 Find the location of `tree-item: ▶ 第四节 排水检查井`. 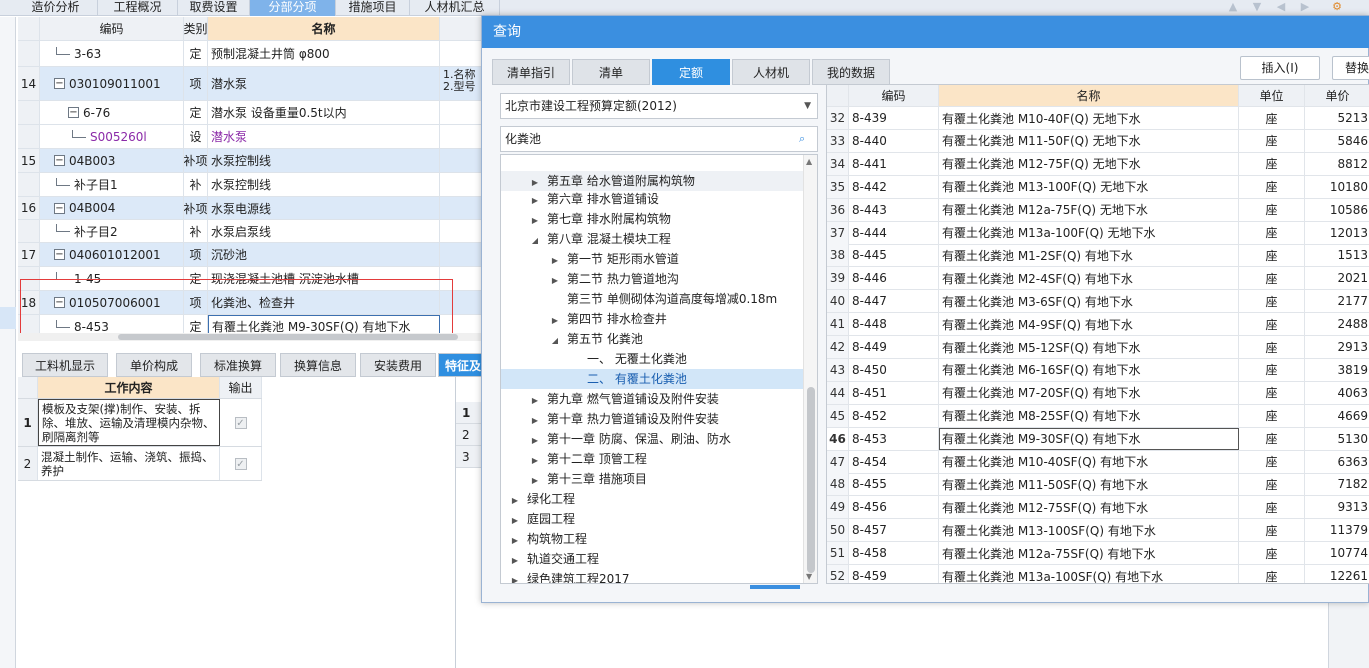

tree-item: ▶ 第四节 排水检查井 is located at coordinates (652, 319).